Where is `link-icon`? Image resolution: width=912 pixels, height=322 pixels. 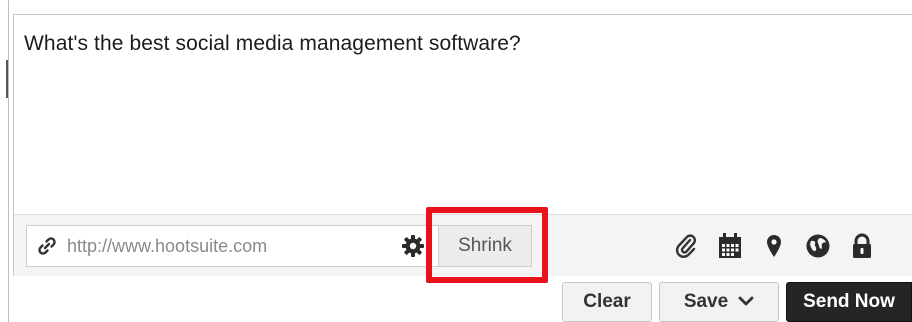 link-icon is located at coordinates (47, 246).